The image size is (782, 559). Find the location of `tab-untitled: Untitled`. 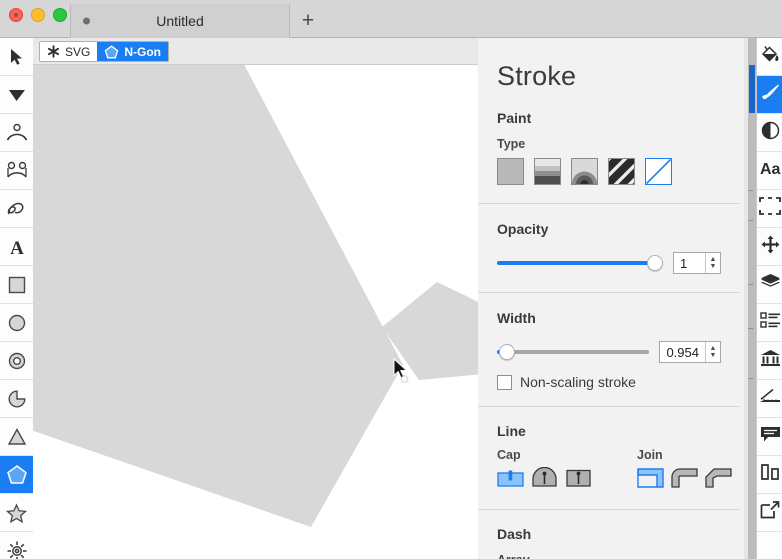

tab-untitled: Untitled is located at coordinates (180, 21).